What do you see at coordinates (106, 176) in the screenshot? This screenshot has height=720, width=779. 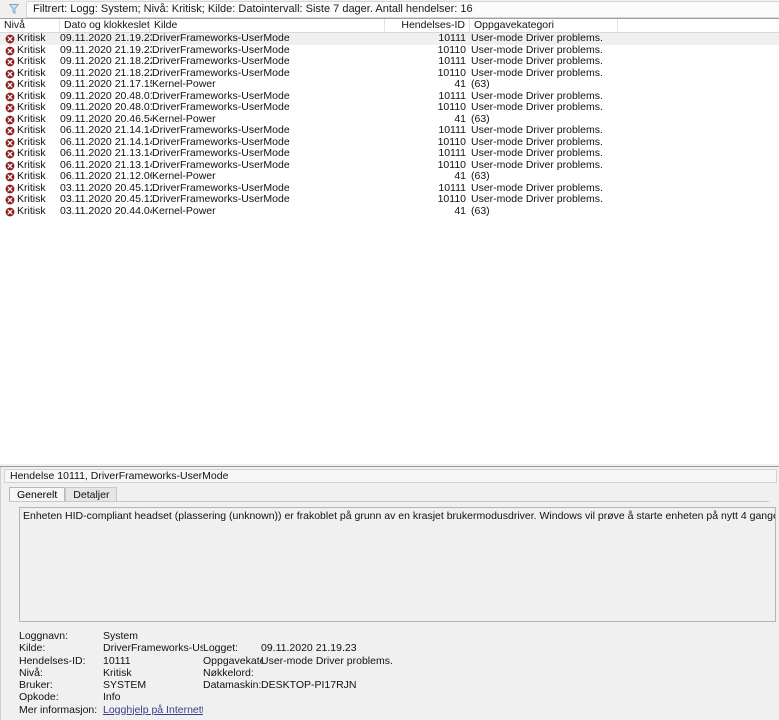 I see `cell-date: 06.11.2020 21.12.06` at bounding box center [106, 176].